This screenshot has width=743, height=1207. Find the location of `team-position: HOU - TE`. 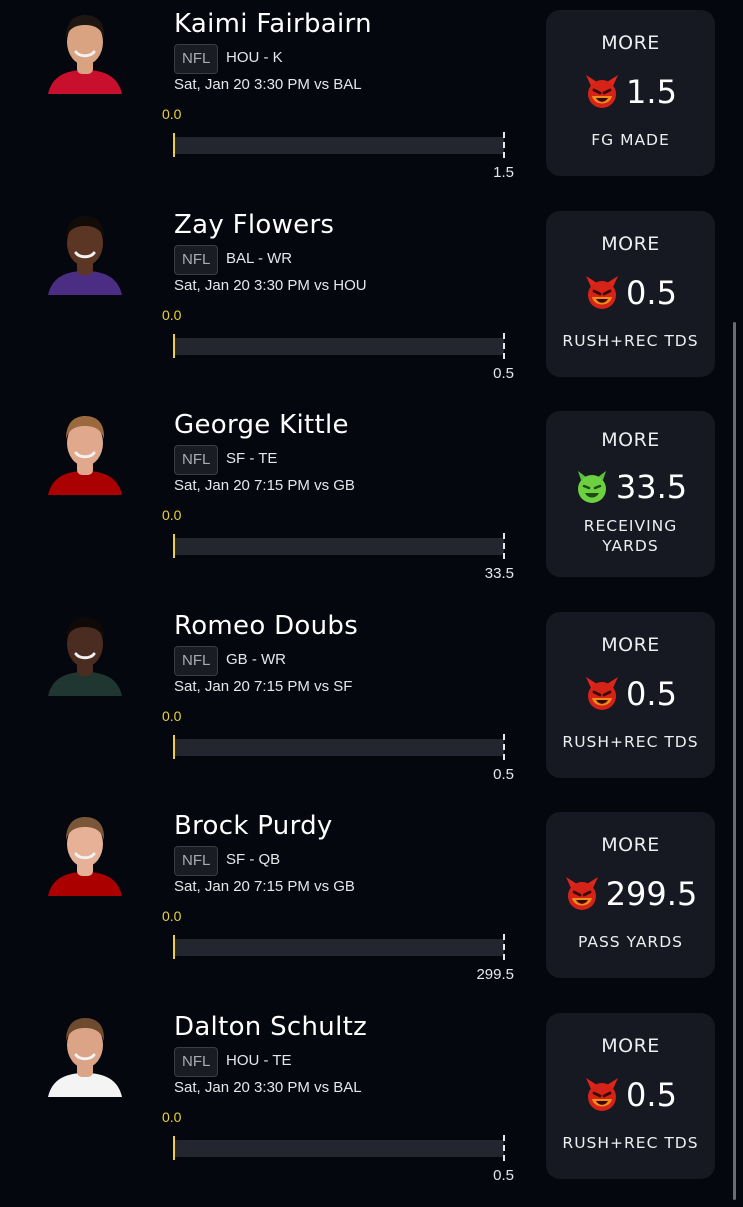

team-position: HOU - TE is located at coordinates (259, 1060).